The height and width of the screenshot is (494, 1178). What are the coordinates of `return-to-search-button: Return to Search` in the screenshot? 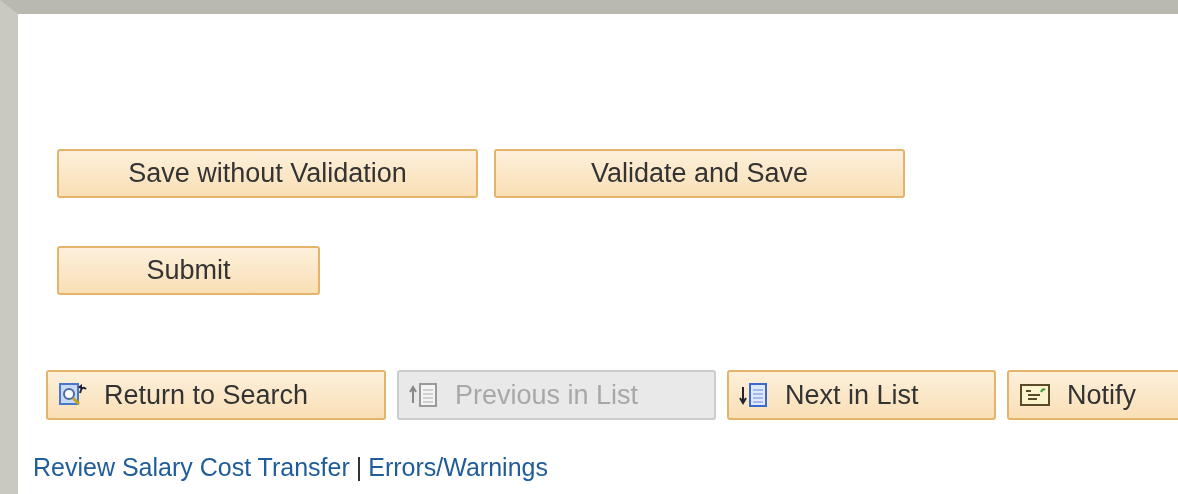 It's located at (216, 395).